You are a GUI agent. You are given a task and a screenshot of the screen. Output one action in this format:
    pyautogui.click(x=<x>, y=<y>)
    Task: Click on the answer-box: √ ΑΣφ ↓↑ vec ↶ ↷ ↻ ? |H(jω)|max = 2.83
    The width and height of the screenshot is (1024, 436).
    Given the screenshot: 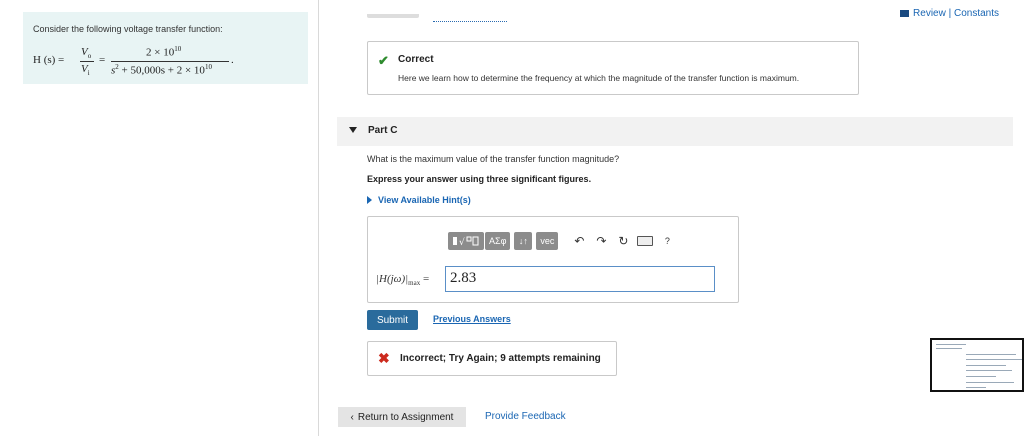 What is the action you would take?
    pyautogui.click(x=553, y=259)
    